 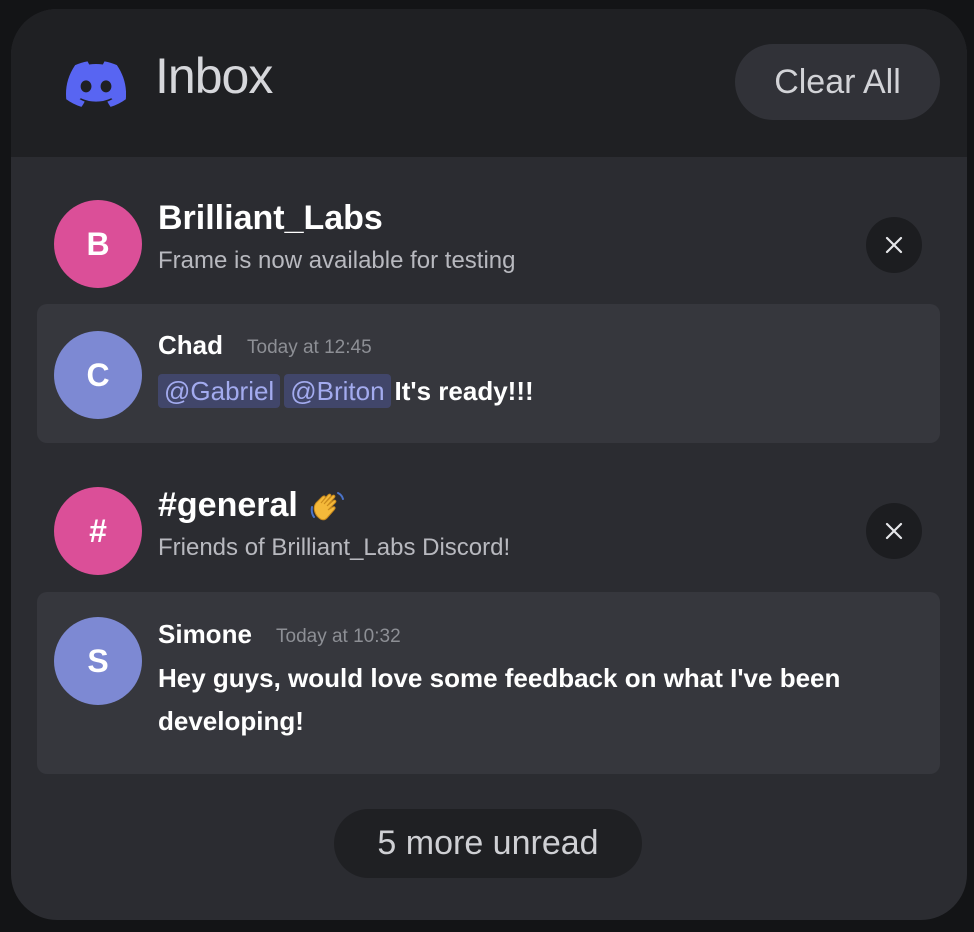 I want to click on channel-description: Friends of Brilliant_Labs Discord!, so click(x=334, y=547).